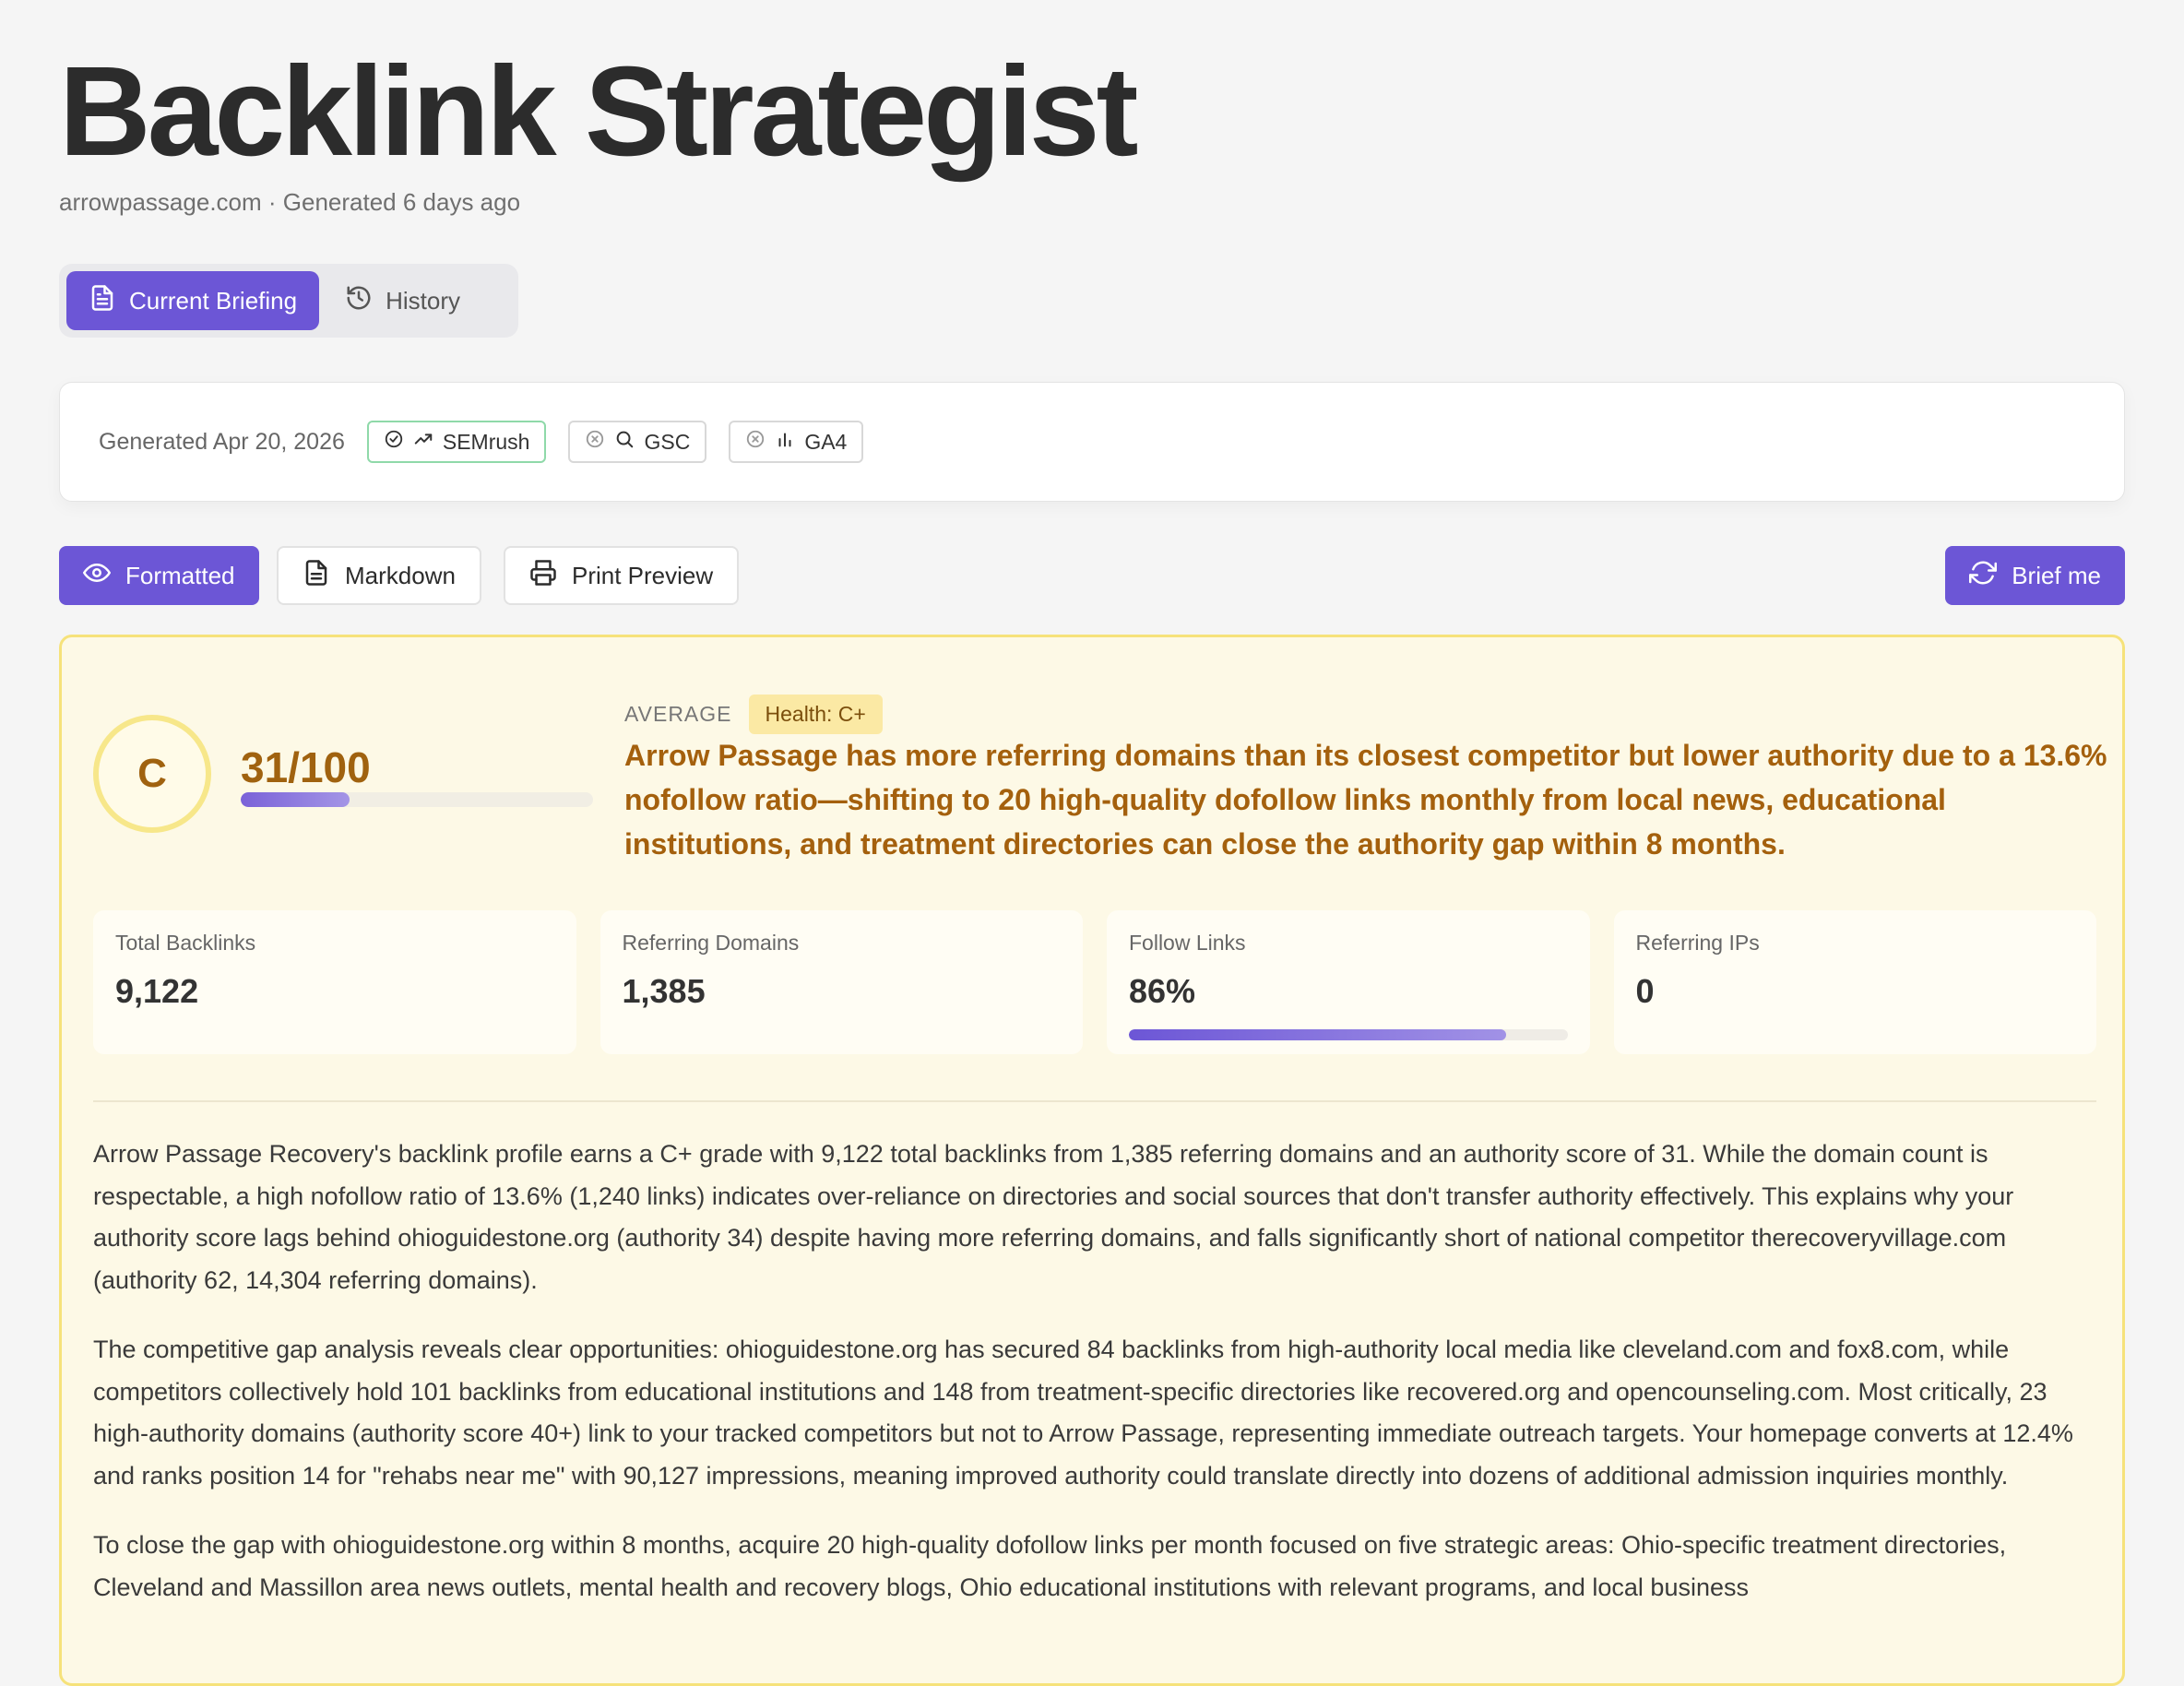  I want to click on briefing-meta-card: Generated Apr 20, 2026 SEMrush GSC GA4, so click(1092, 442).